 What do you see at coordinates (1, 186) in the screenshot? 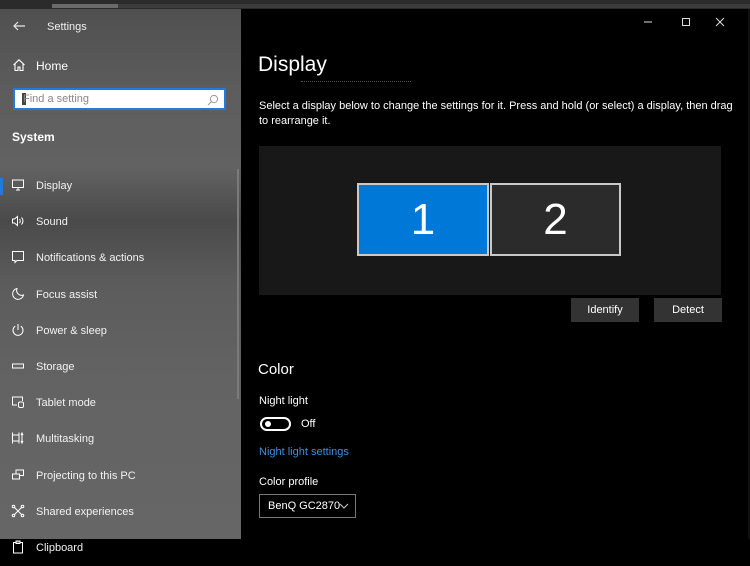
I see `selection-indicator` at bounding box center [1, 186].